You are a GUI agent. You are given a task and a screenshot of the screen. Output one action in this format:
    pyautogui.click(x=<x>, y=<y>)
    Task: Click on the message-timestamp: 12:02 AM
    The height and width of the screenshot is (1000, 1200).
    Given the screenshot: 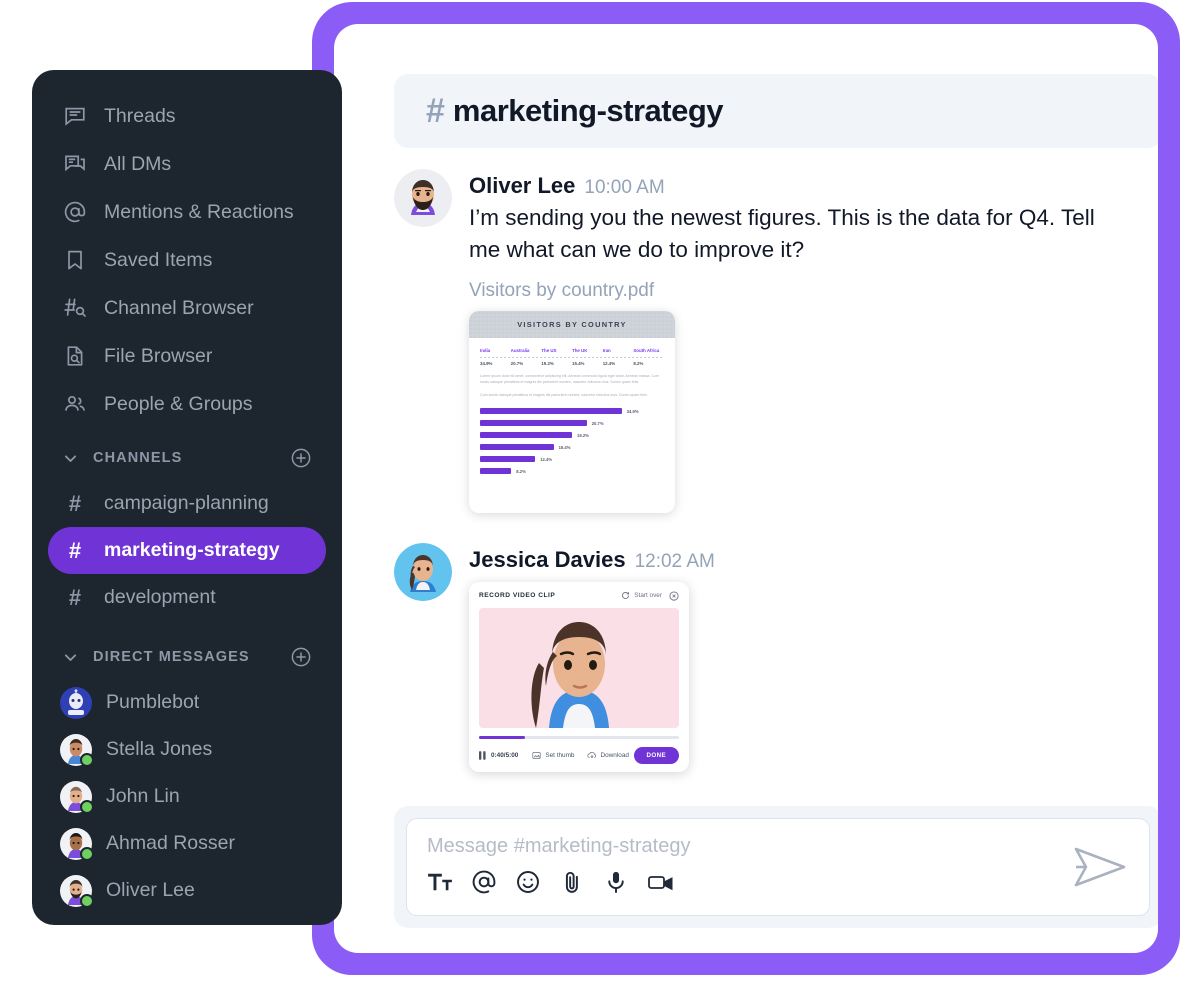 What is the action you would take?
    pyautogui.click(x=674, y=561)
    